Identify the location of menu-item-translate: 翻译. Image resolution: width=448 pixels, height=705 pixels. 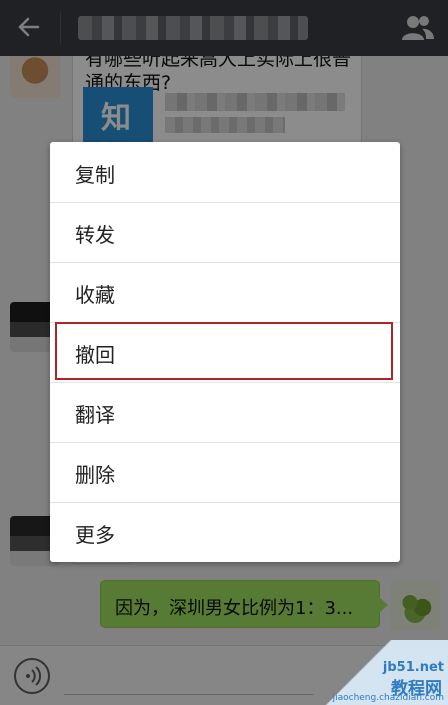
(225, 412).